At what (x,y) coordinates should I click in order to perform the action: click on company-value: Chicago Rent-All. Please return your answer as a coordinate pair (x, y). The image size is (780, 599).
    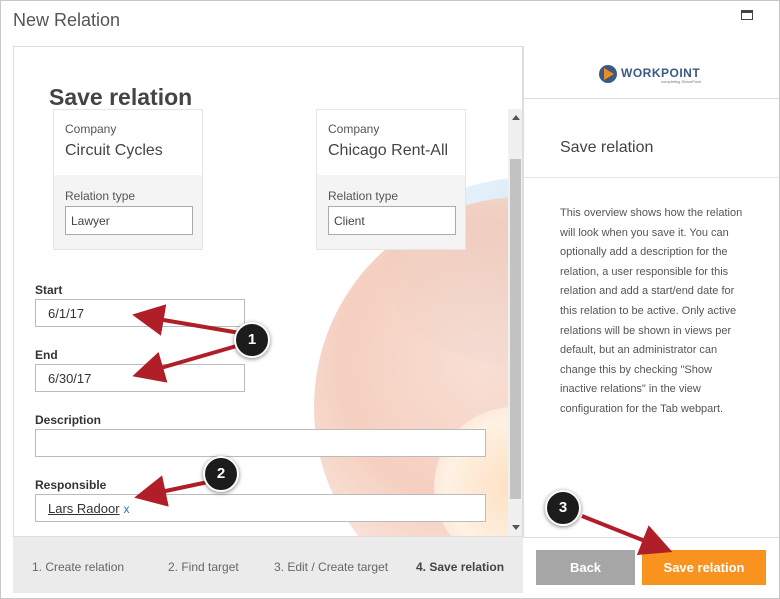
    Looking at the image, I should click on (388, 150).